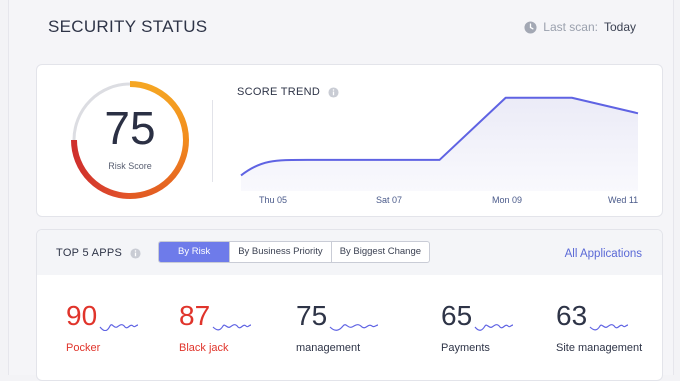 The image size is (680, 381). I want to click on score-trend-chart, so click(439, 143).